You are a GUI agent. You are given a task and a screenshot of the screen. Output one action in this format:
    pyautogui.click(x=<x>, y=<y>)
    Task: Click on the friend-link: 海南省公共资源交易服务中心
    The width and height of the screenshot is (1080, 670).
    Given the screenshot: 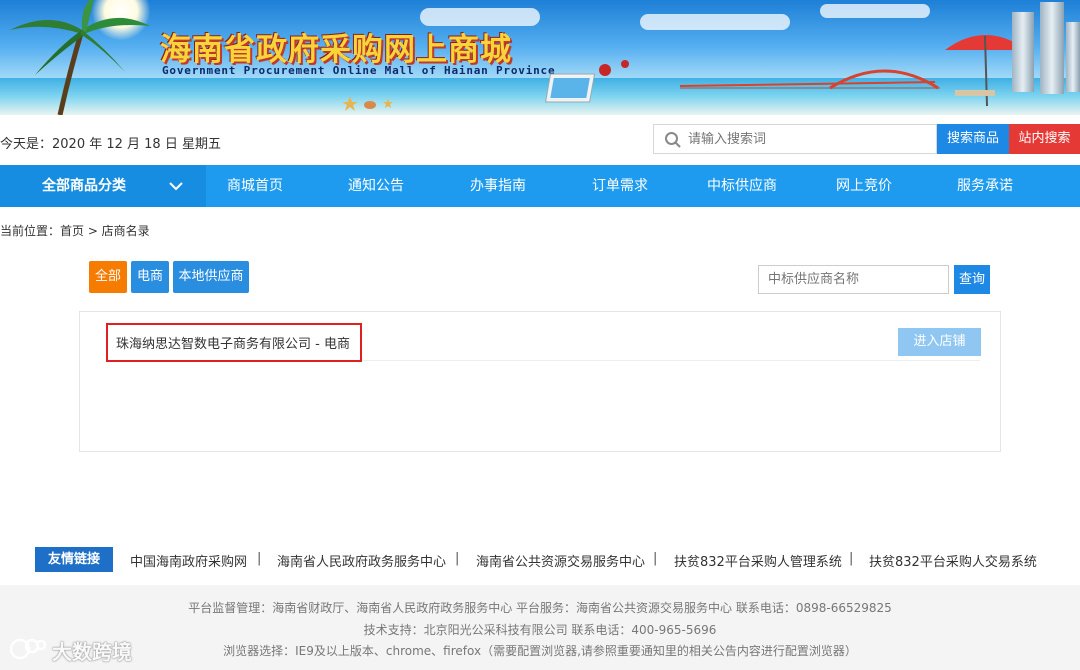 What is the action you would take?
    pyautogui.click(x=560, y=560)
    